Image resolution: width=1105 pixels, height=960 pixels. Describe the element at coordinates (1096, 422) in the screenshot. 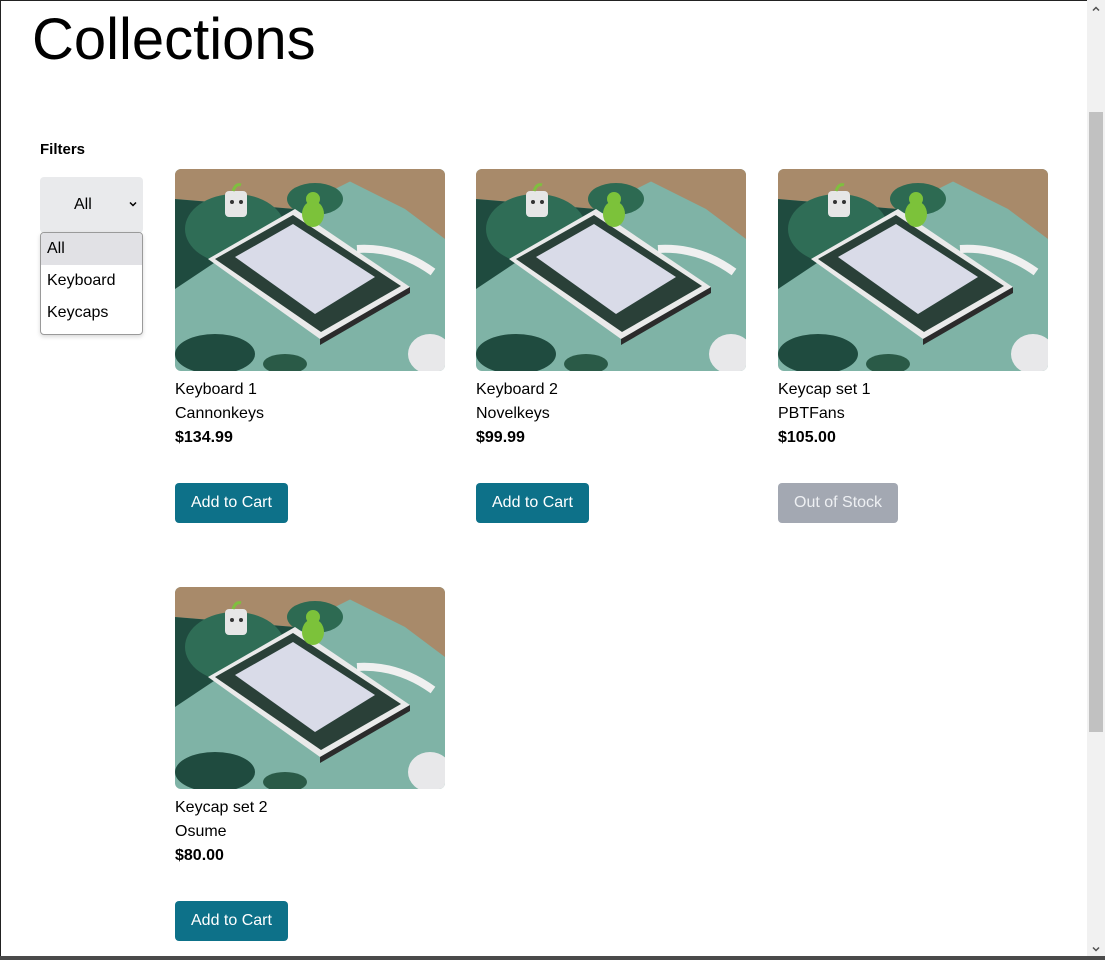

I see `scrollbar-thumb` at that location.